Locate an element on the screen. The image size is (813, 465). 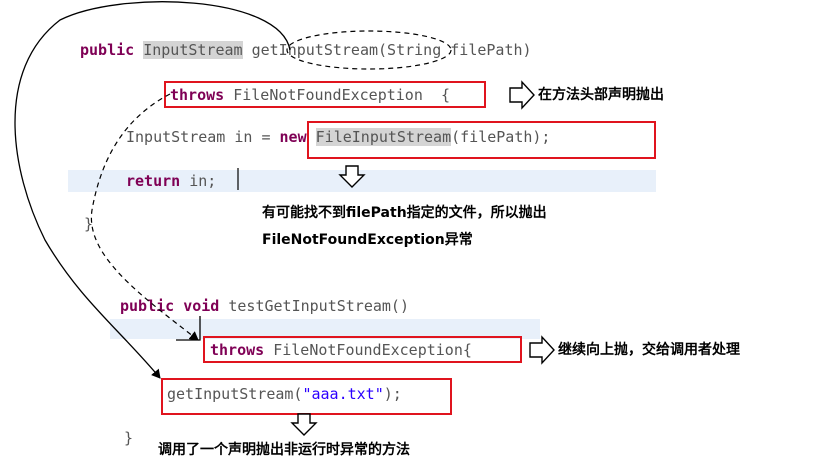
method-name-getinputstream: getInputStream is located at coordinates (315, 50).